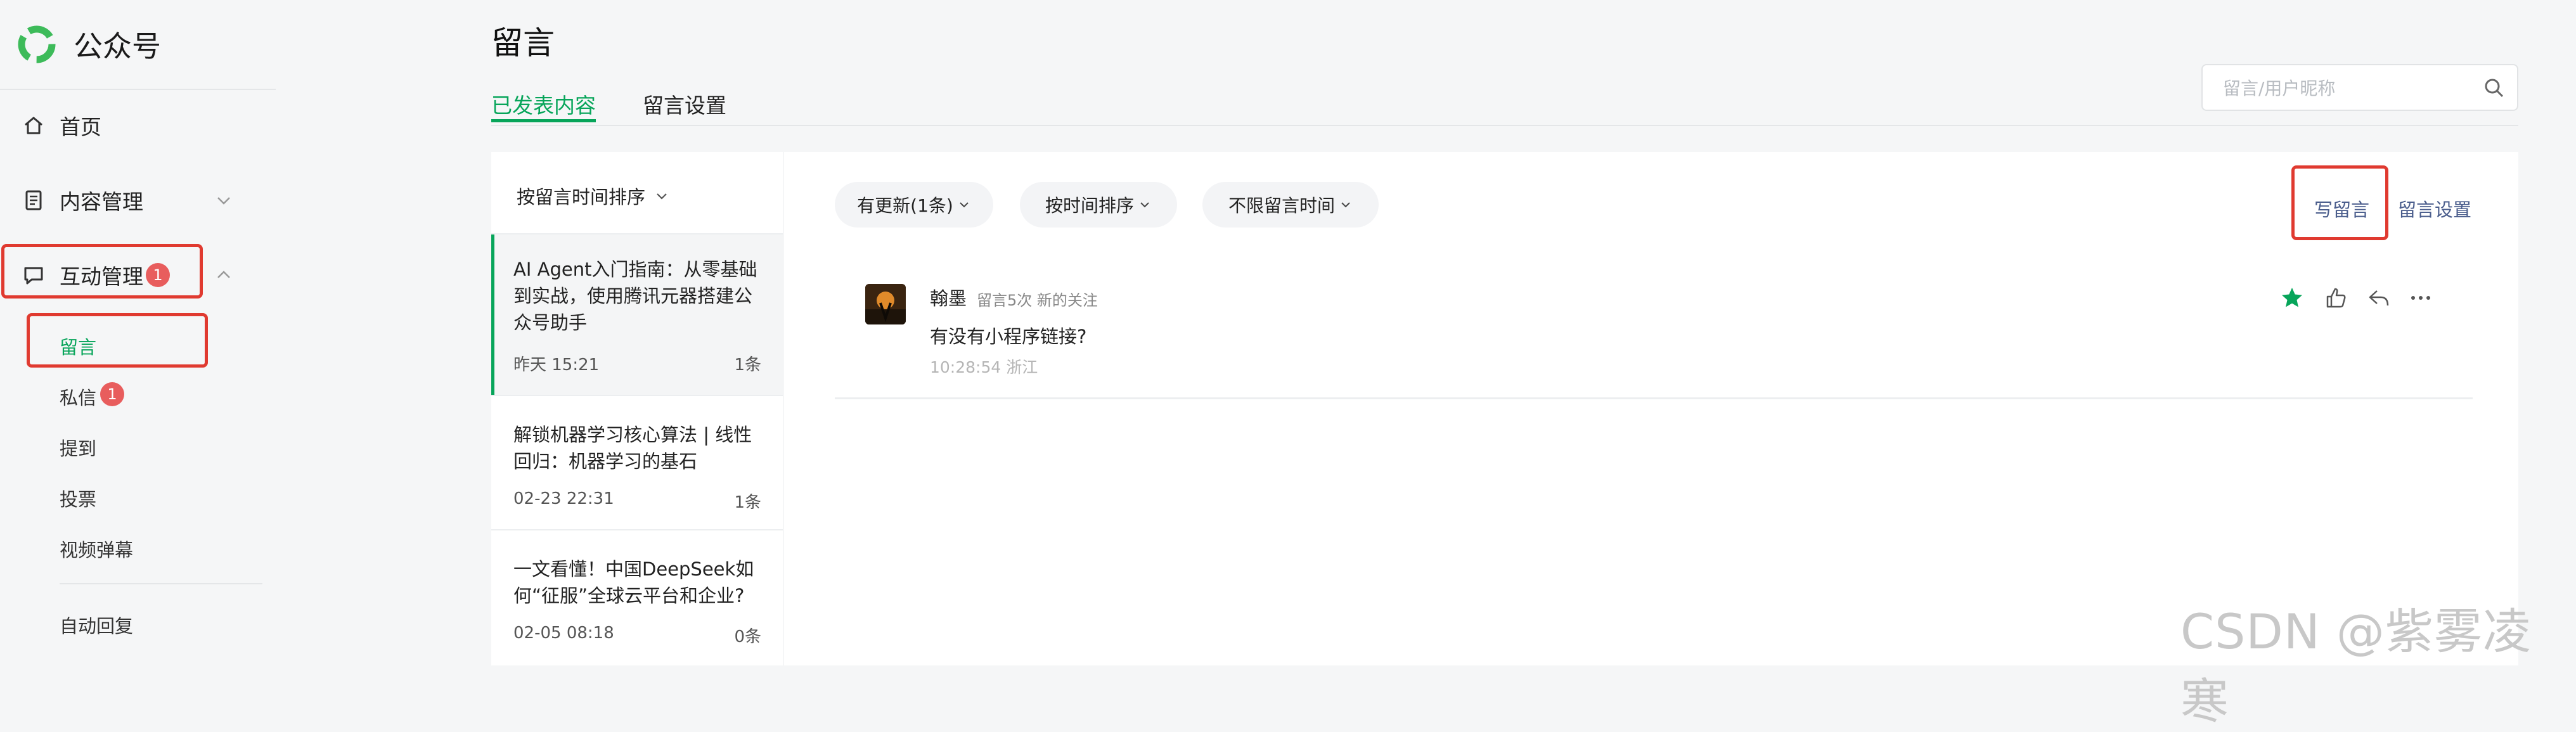 The height and width of the screenshot is (732, 2576). Describe the element at coordinates (138, 125) in the screenshot. I see `nav-home: 首页` at that location.